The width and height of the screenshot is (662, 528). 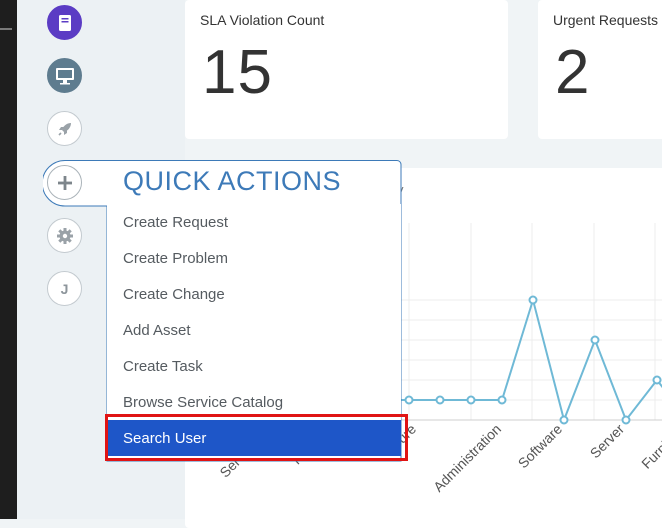 I want to click on add-asset-item: Add Asset, so click(x=254, y=330).